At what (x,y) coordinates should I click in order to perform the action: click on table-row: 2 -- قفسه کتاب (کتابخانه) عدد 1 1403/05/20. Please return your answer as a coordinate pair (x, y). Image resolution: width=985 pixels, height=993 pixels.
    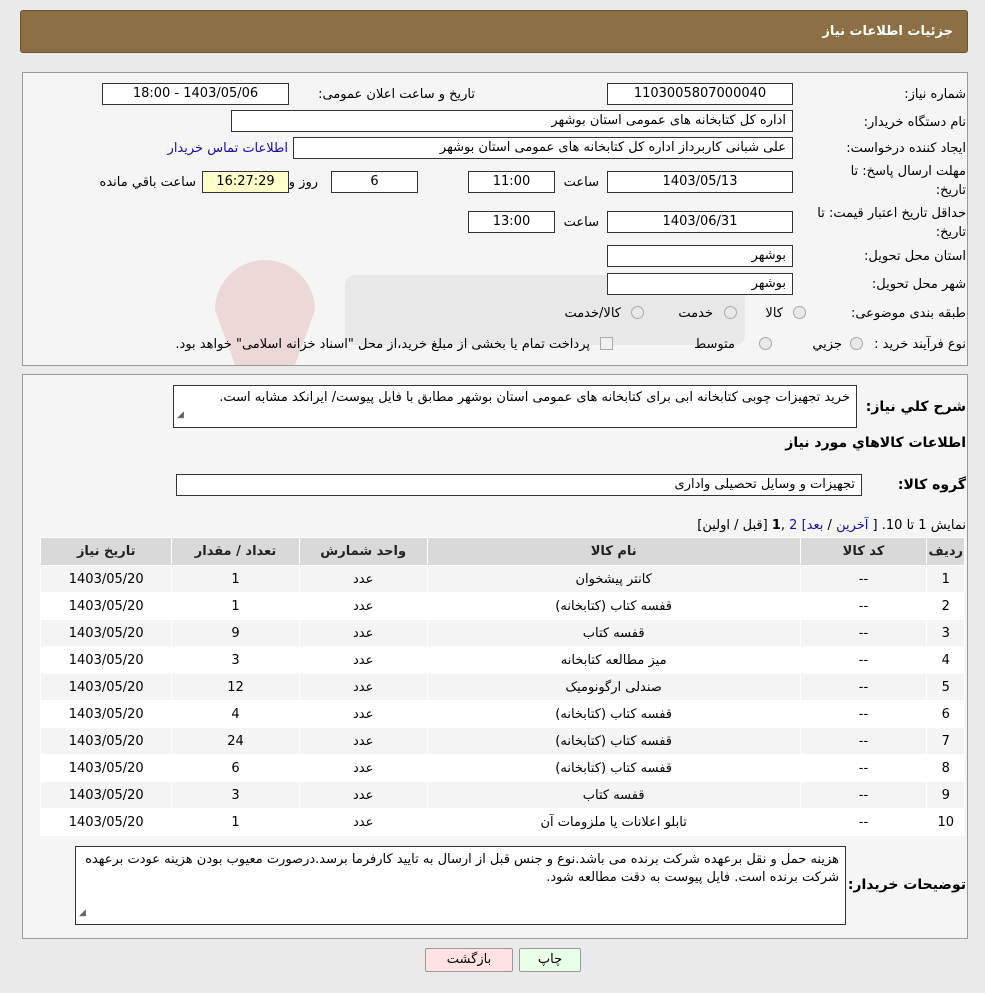
    Looking at the image, I should click on (502, 606).